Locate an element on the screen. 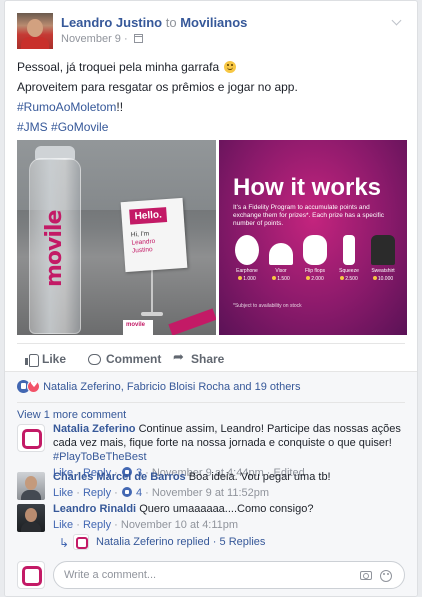  love-reaction-icon is located at coordinates (33, 386).